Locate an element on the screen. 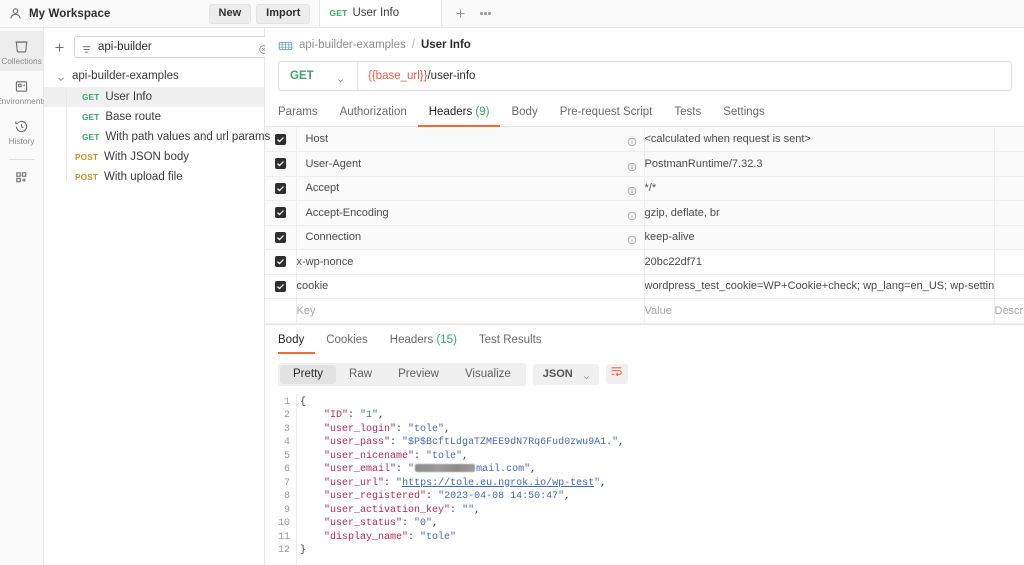  tab-pre-request-script: Pre-request Script is located at coordinates (606, 116).